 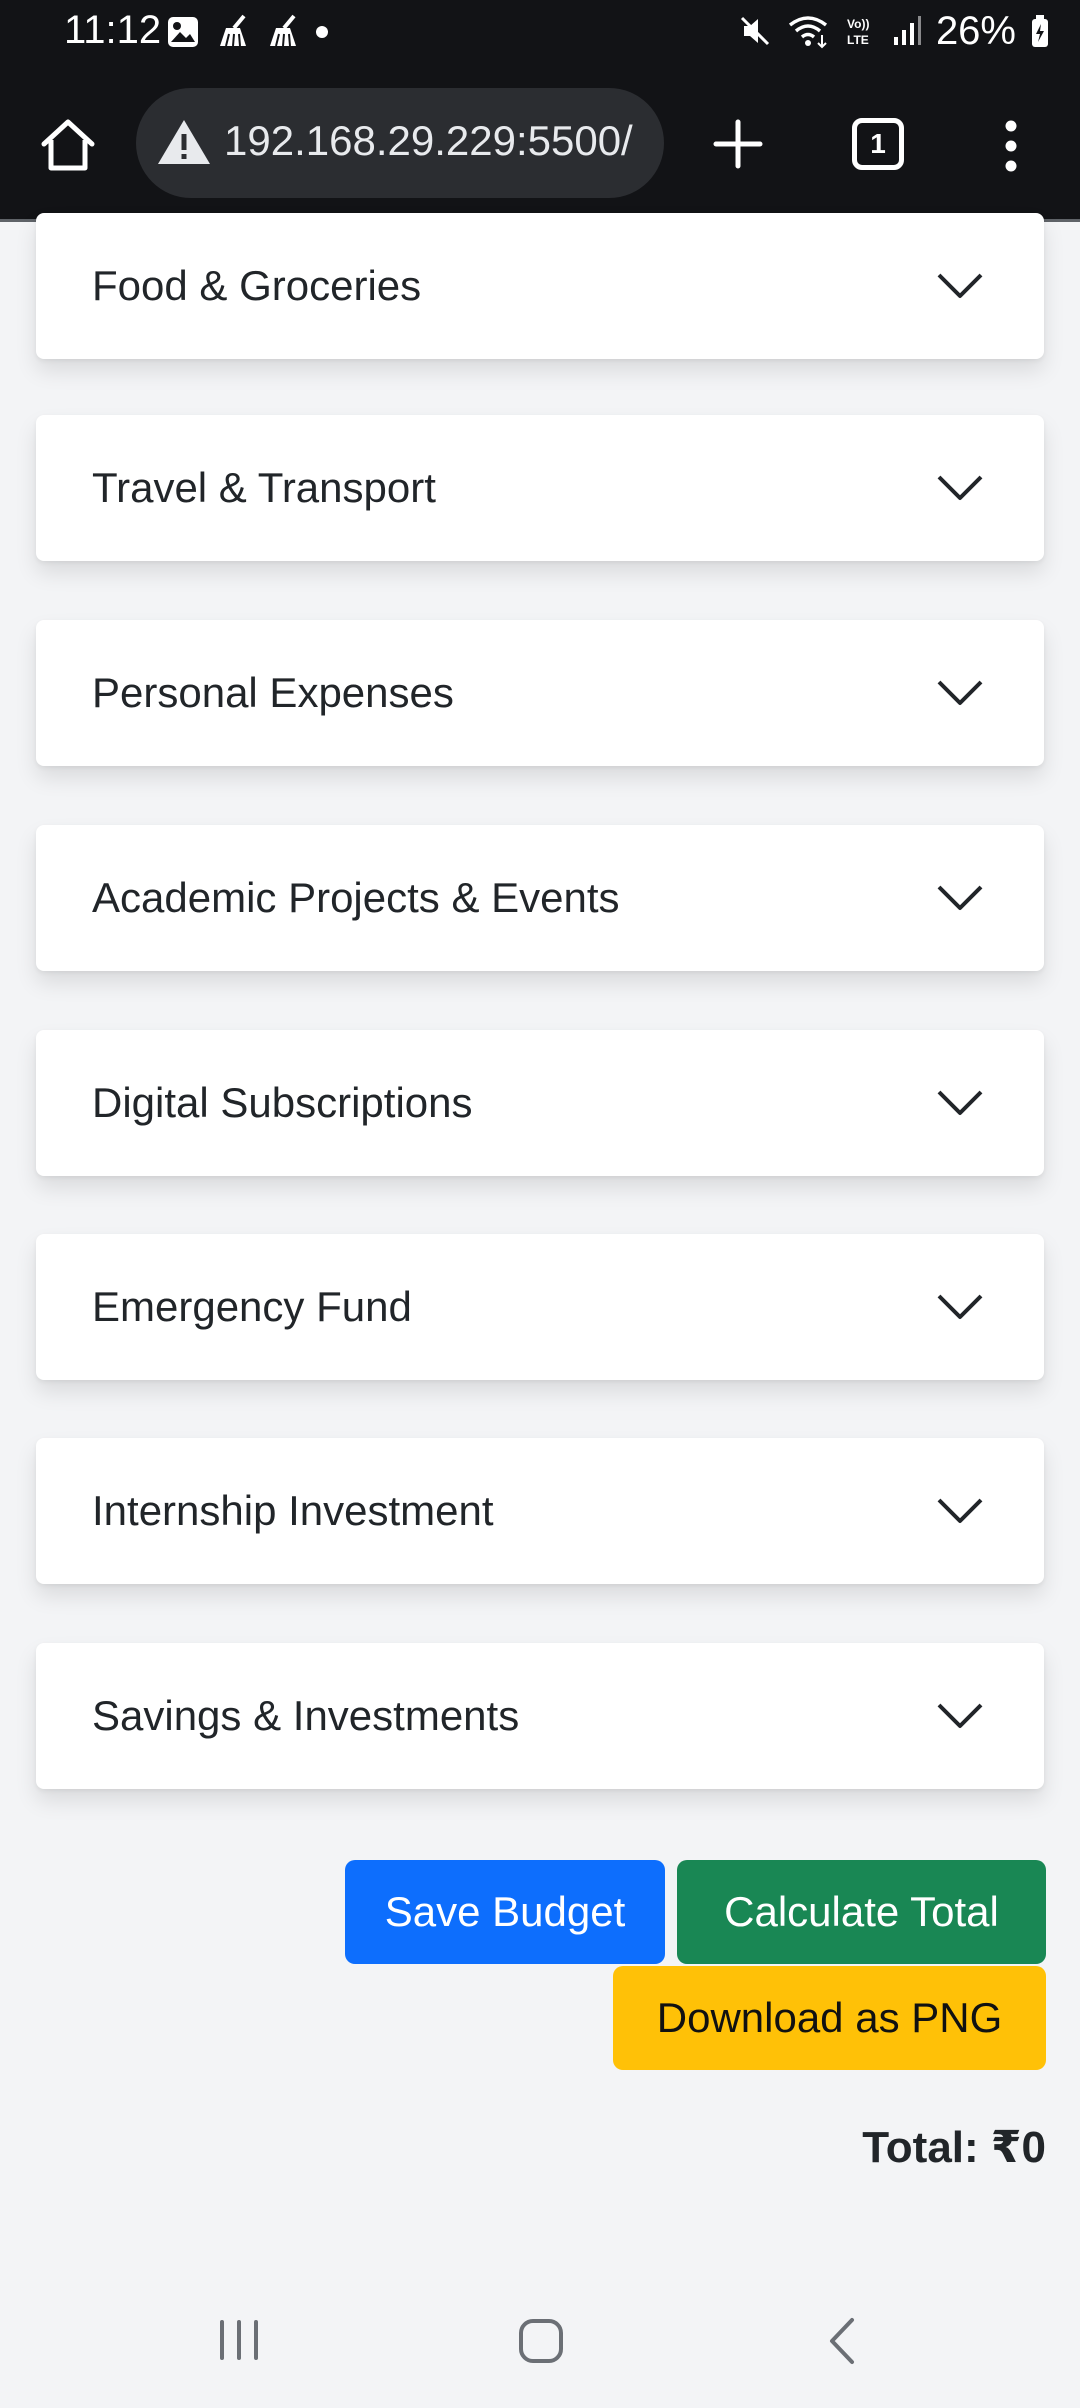 I want to click on address-bar: 192.168.29.229:5500/, so click(x=400, y=143).